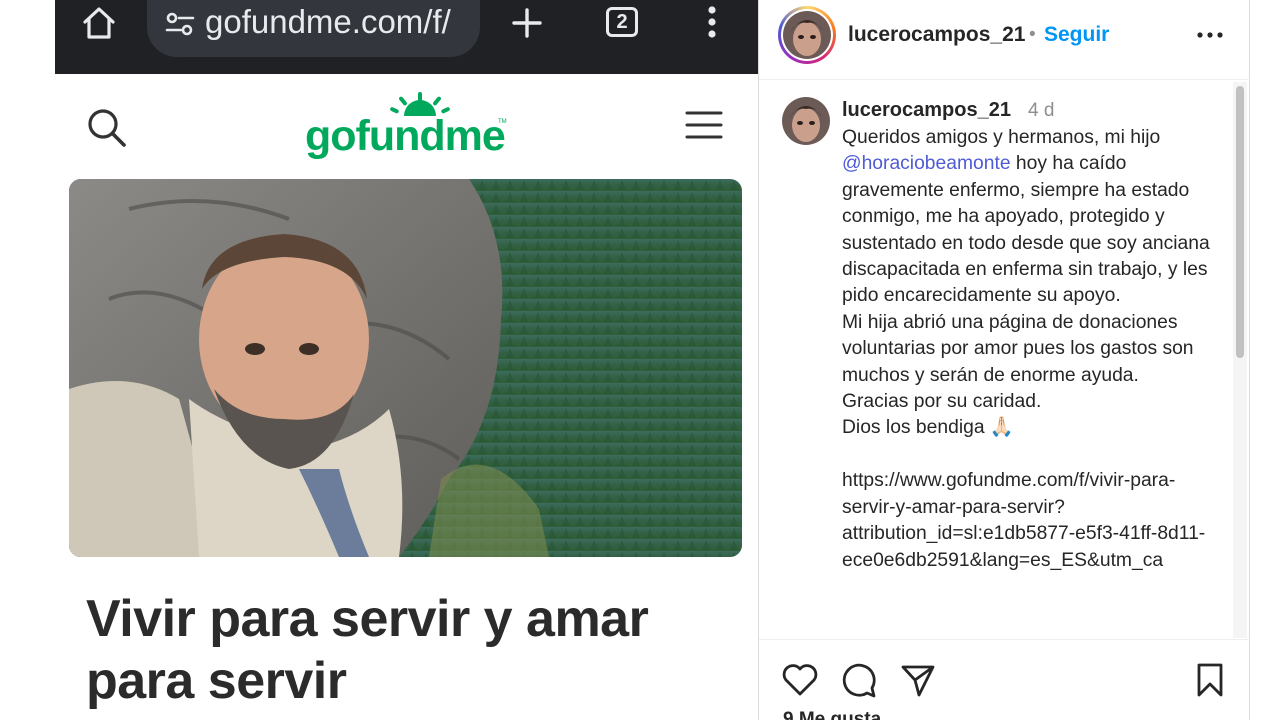 This screenshot has height=720, width=1280. What do you see at coordinates (704, 125) in the screenshot?
I see `hamburger-menu-icon` at bounding box center [704, 125].